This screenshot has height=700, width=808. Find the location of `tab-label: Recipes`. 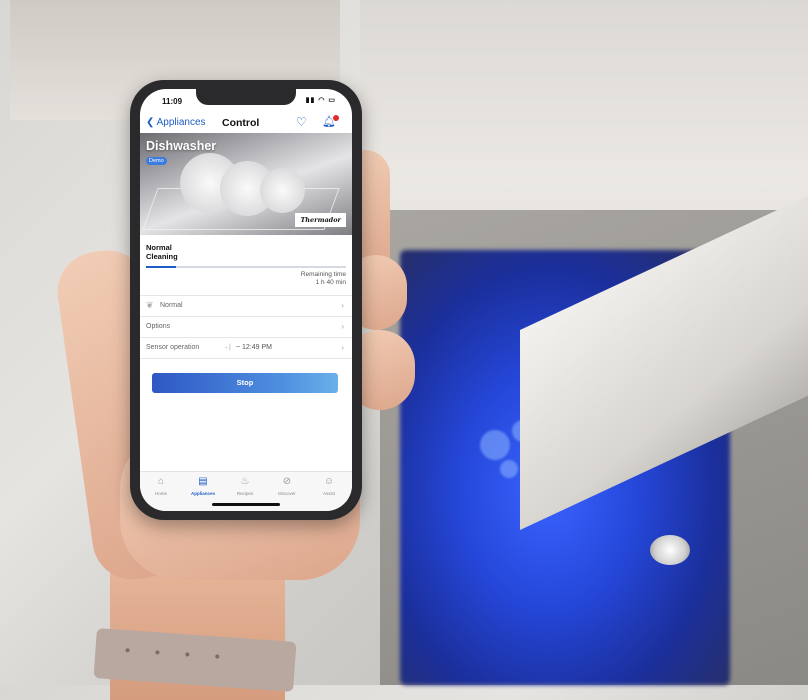

tab-label: Recipes is located at coordinates (245, 493).